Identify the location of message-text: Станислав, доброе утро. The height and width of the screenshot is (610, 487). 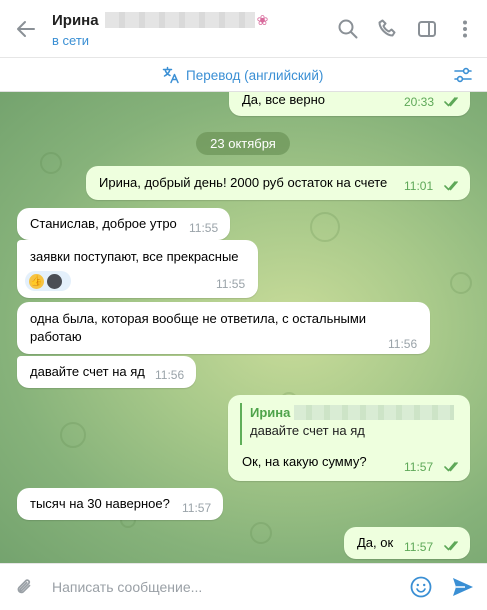
(103, 223).